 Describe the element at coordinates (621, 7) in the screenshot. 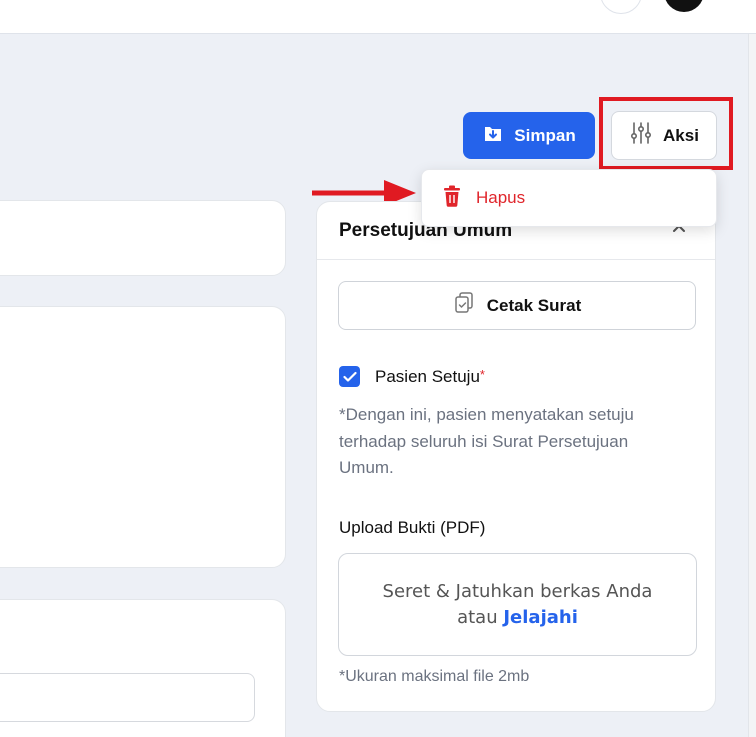

I see `topbar-icon-button` at that location.